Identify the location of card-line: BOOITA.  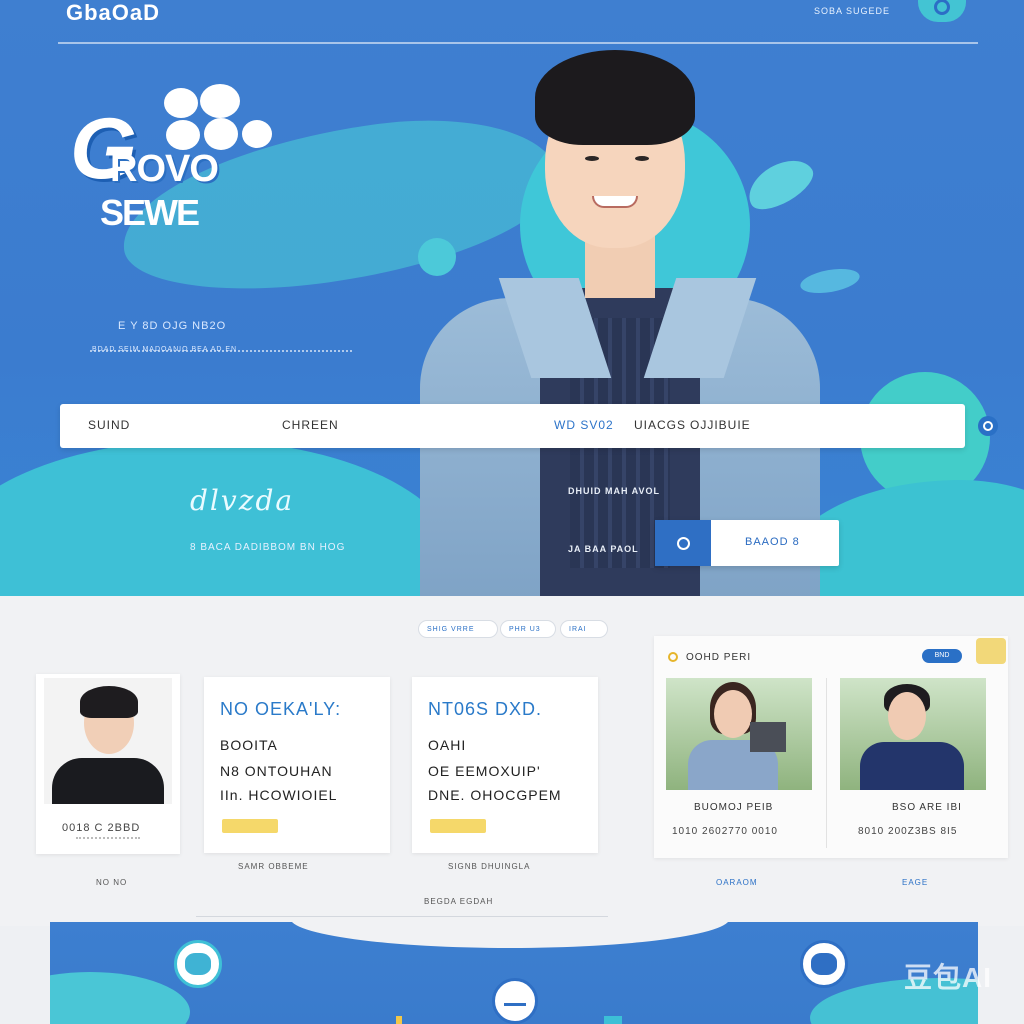
(249, 745).